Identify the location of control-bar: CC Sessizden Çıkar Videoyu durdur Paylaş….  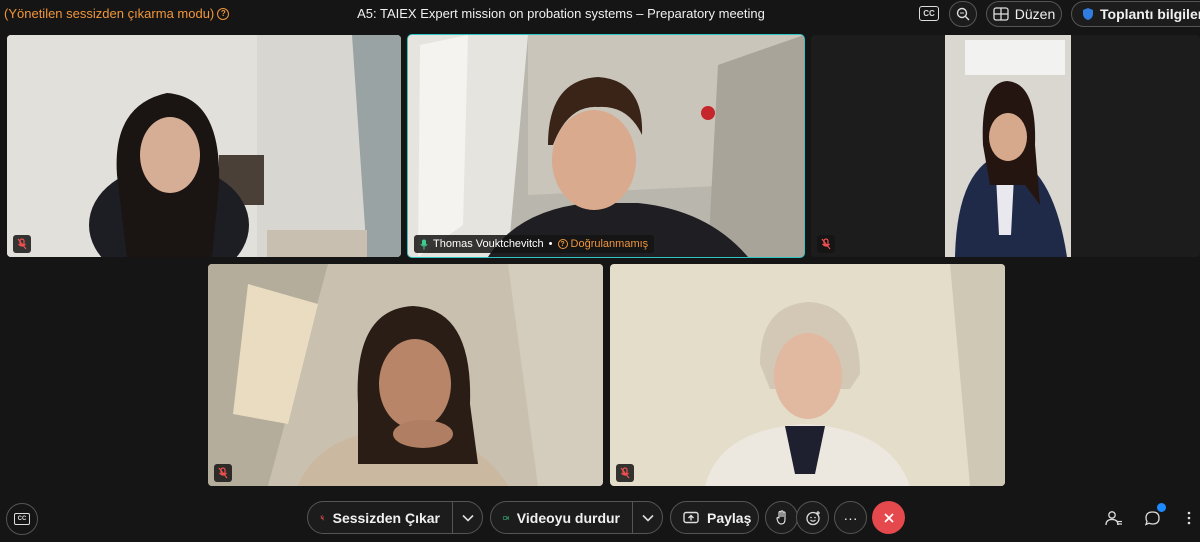
(600, 518).